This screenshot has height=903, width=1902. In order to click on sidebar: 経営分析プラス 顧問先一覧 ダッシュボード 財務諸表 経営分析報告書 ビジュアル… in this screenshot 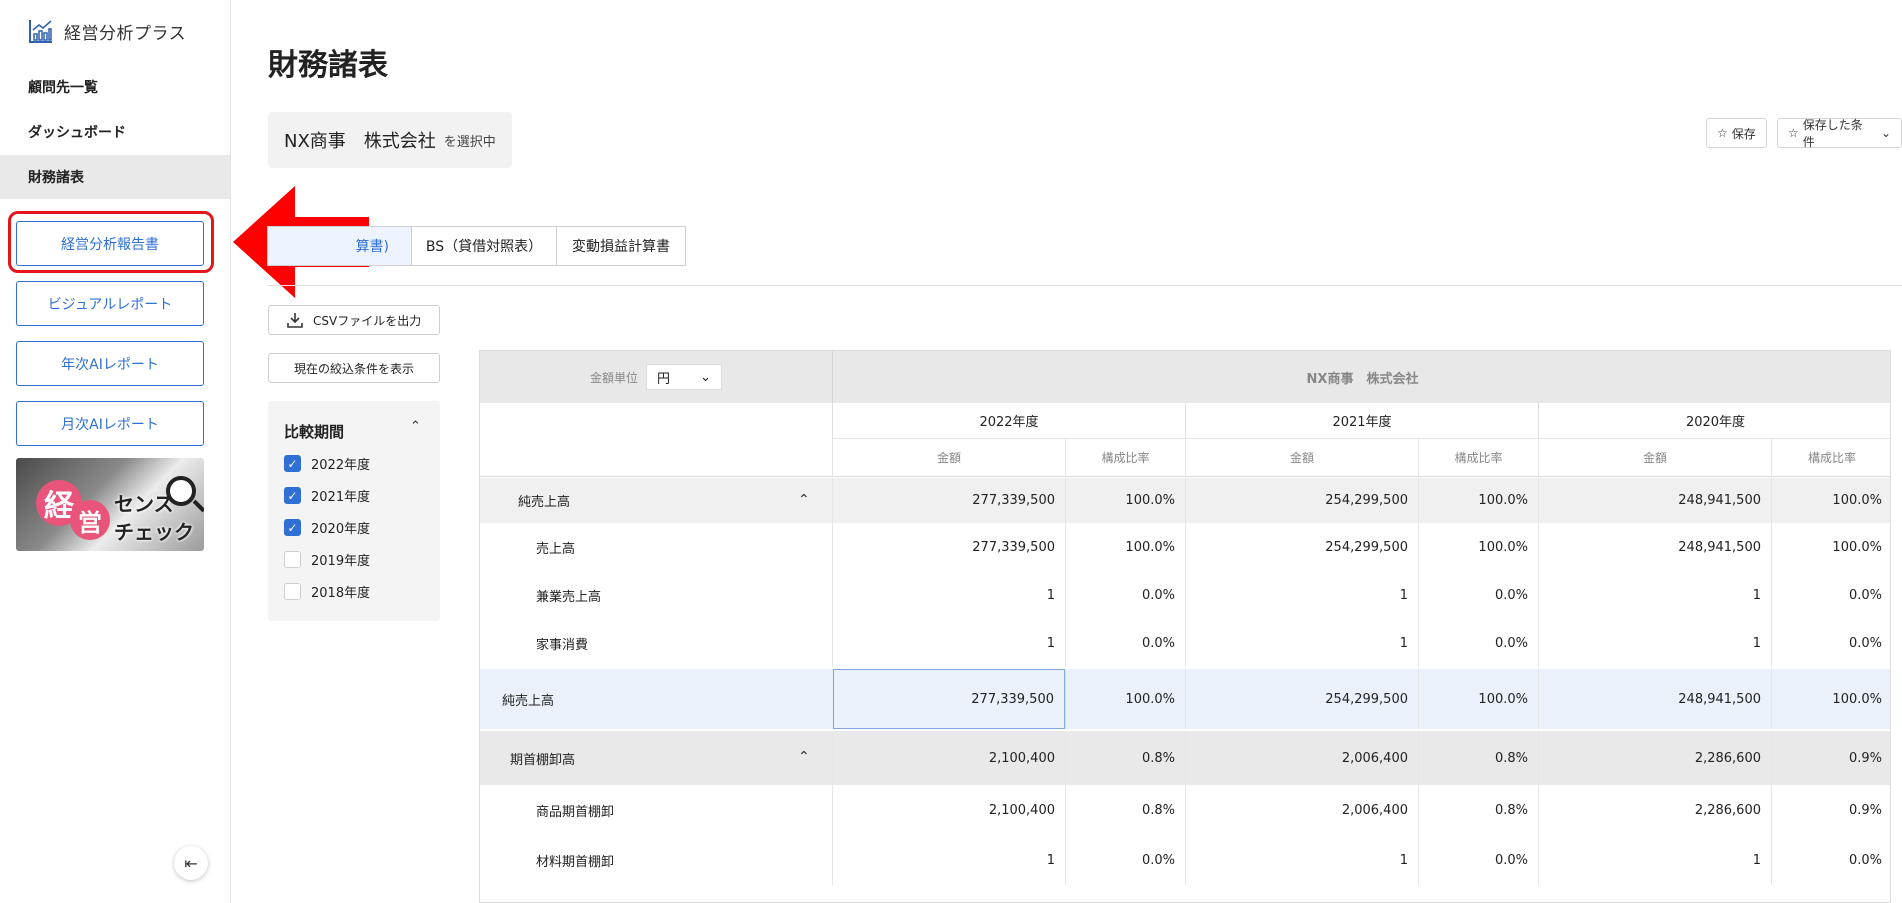, I will do `click(115, 451)`.